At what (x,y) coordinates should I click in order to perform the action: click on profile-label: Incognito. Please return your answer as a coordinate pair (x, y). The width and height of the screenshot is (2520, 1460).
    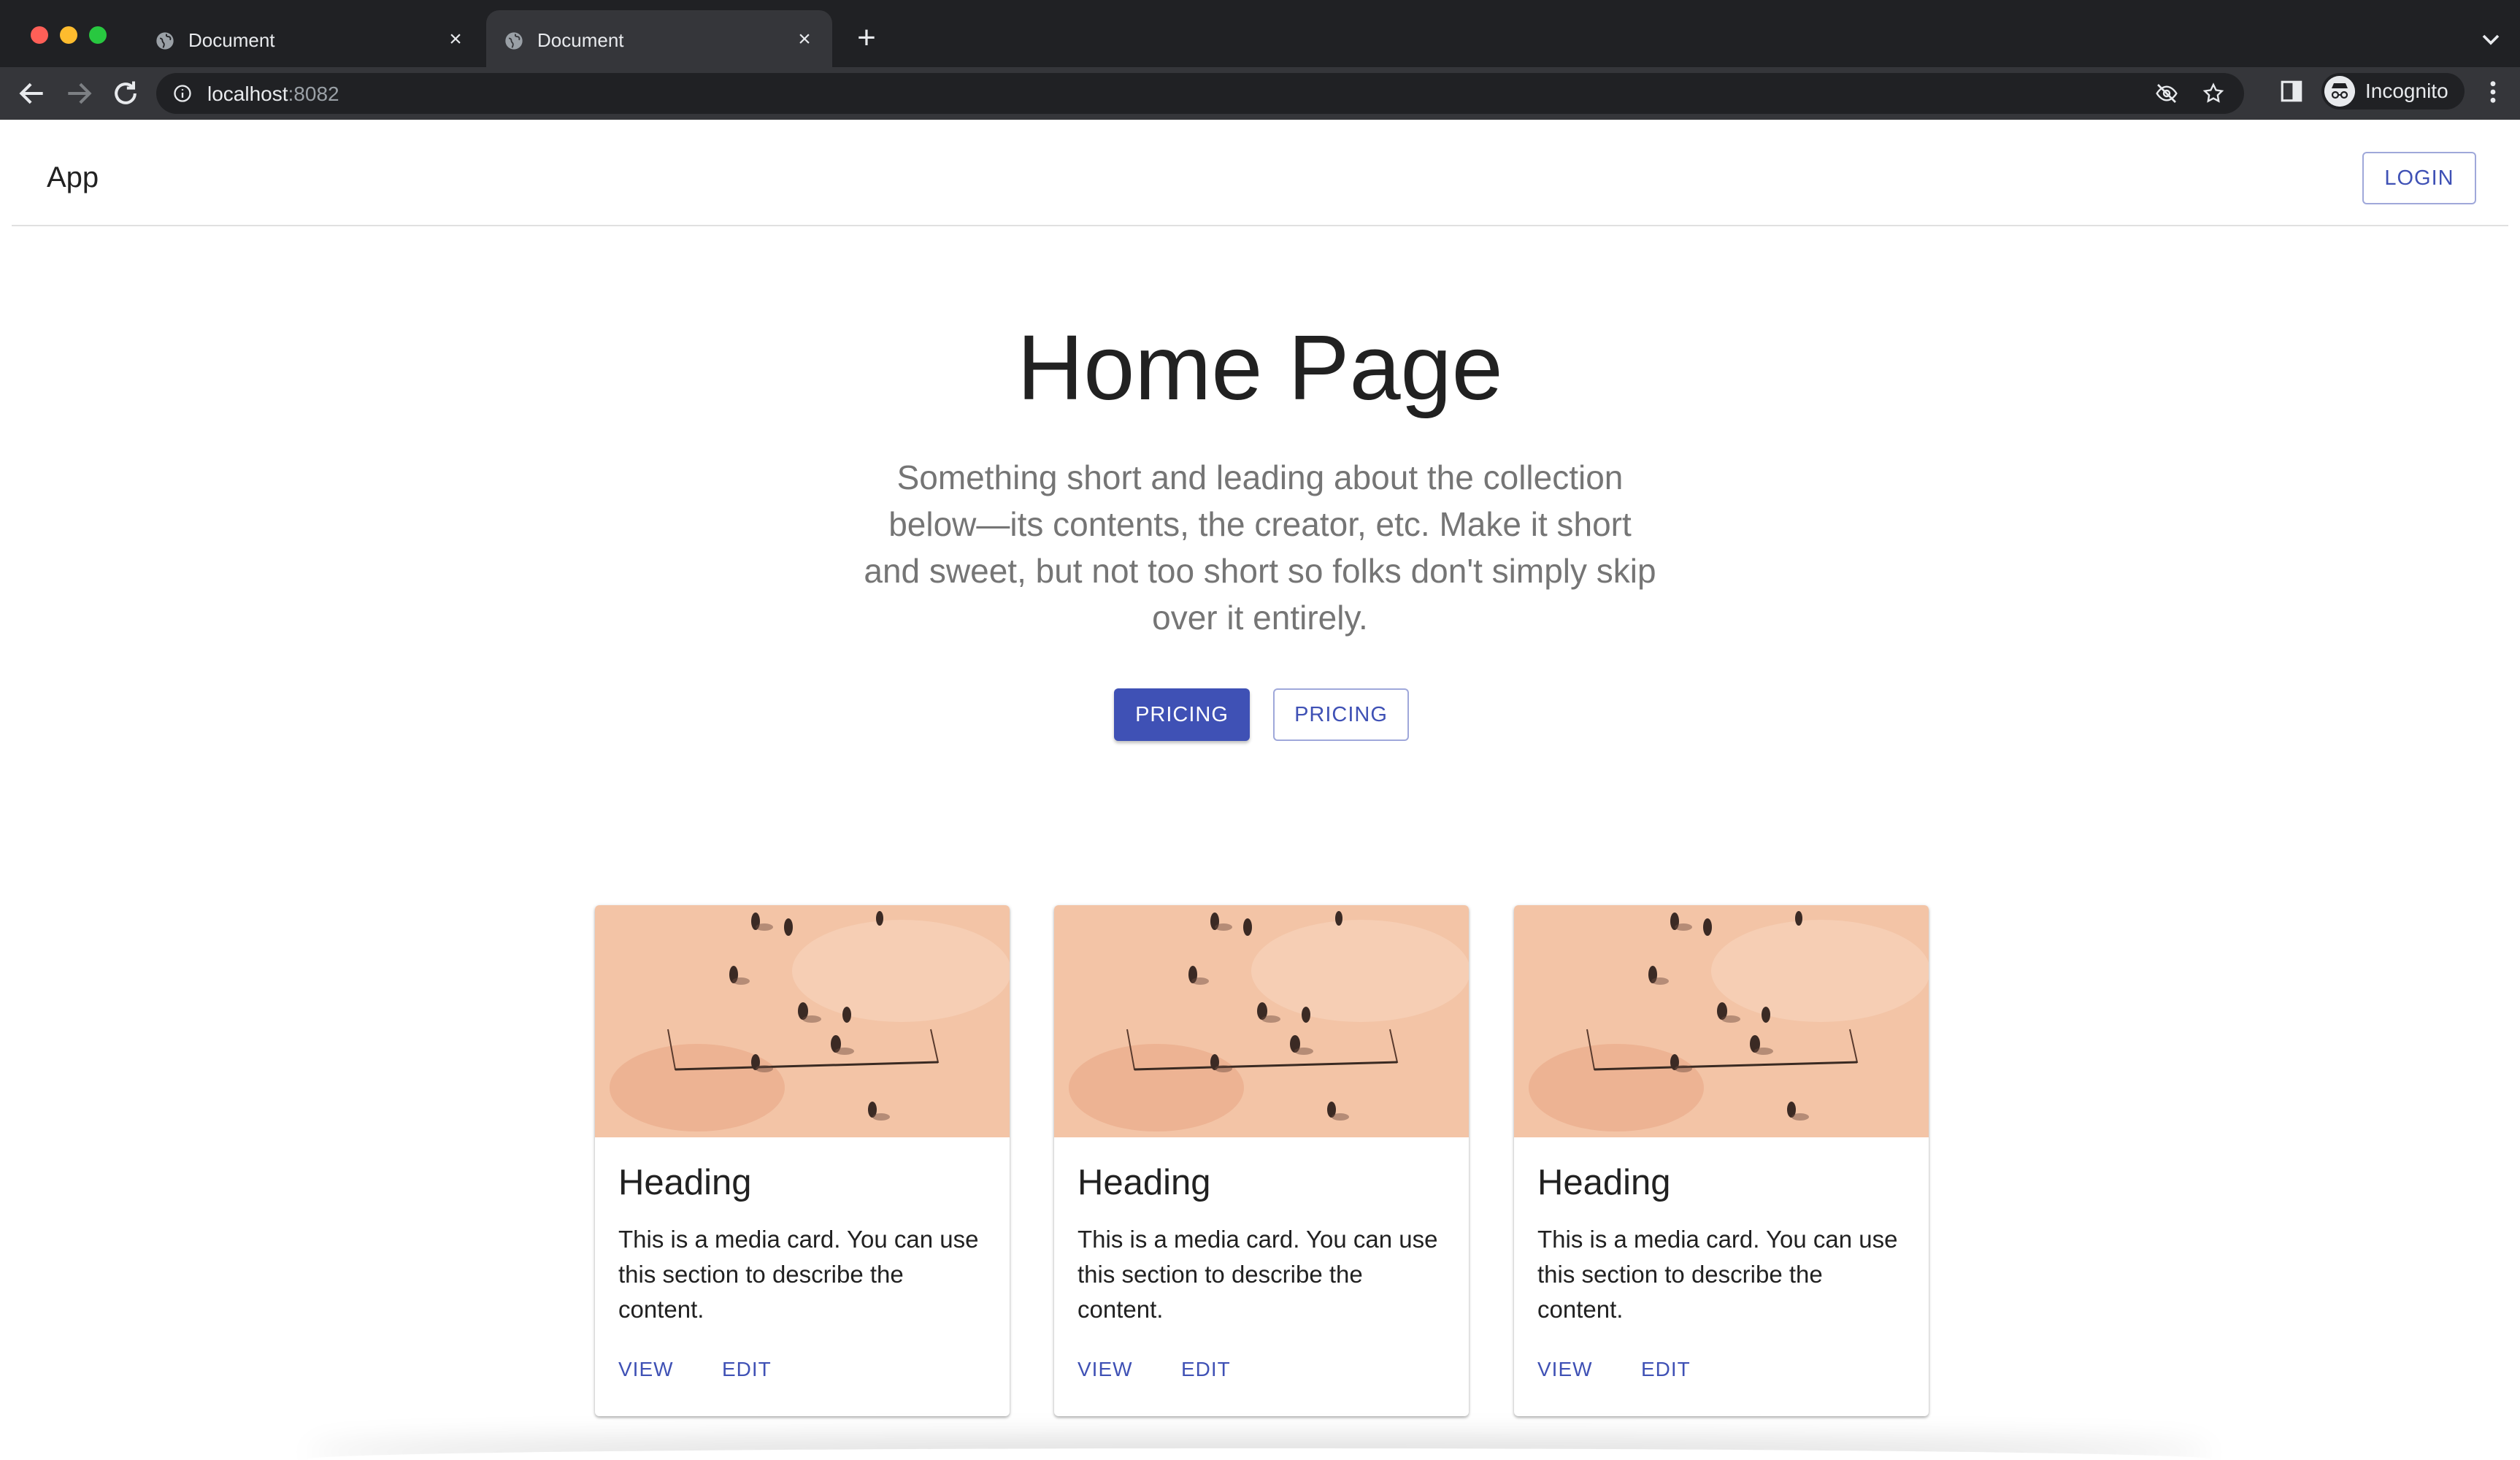
    Looking at the image, I should click on (2406, 91).